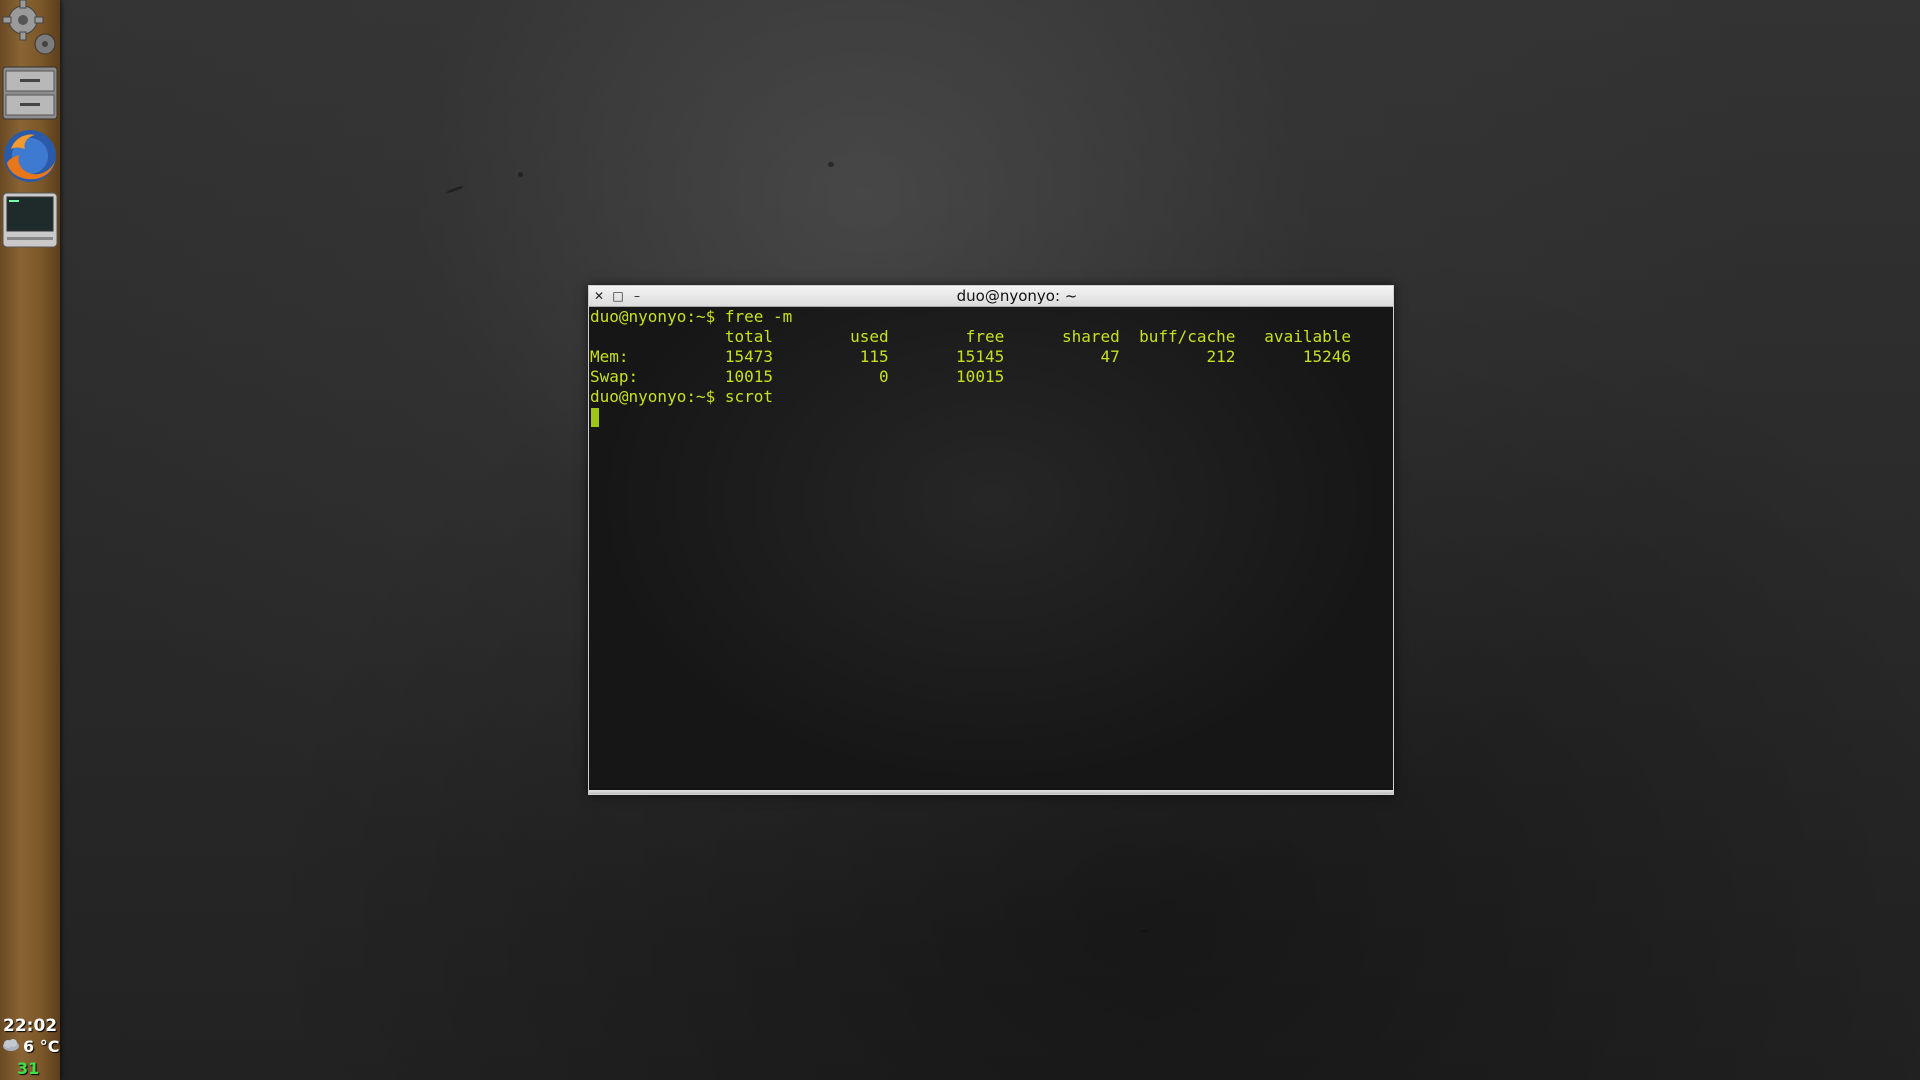  What do you see at coordinates (41, 1046) in the screenshot?
I see `weather-temperature: 6 °C` at bounding box center [41, 1046].